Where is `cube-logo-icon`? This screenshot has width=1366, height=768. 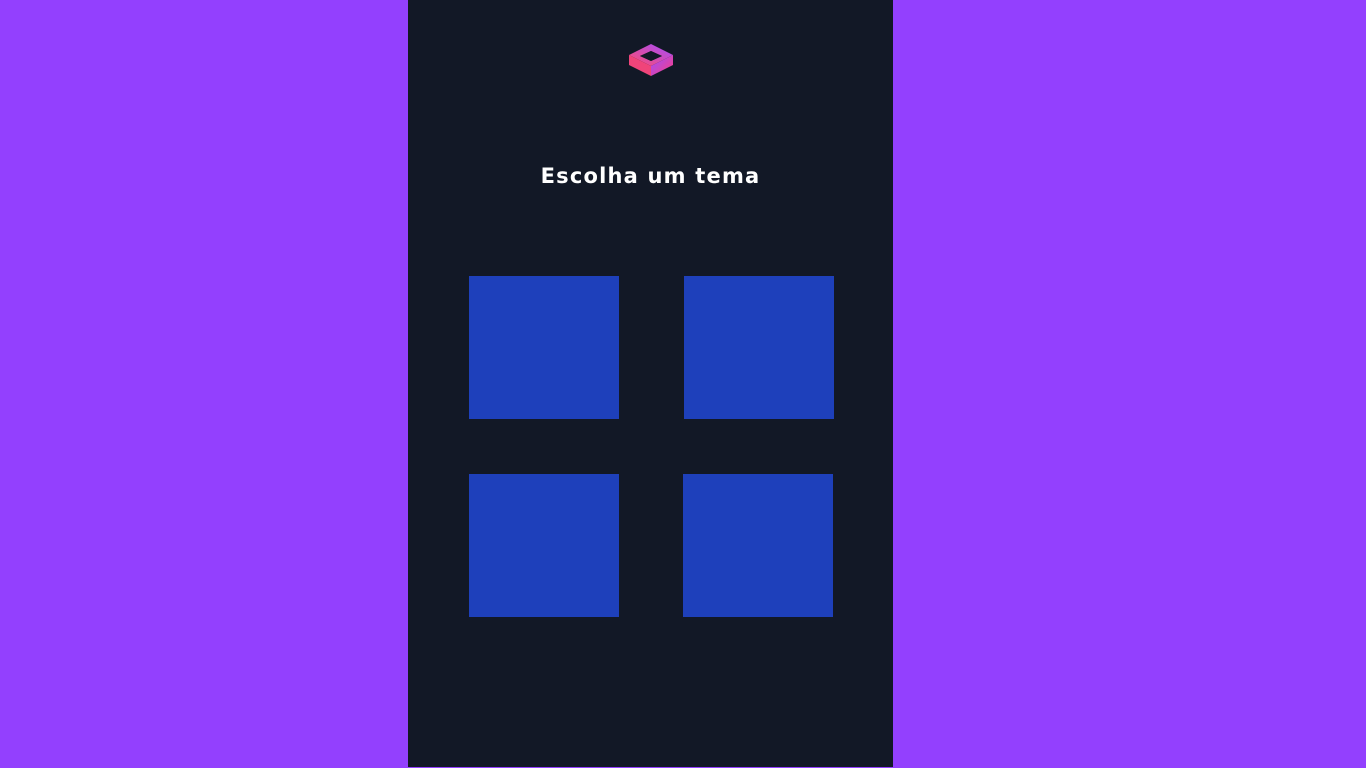 cube-logo-icon is located at coordinates (651, 60).